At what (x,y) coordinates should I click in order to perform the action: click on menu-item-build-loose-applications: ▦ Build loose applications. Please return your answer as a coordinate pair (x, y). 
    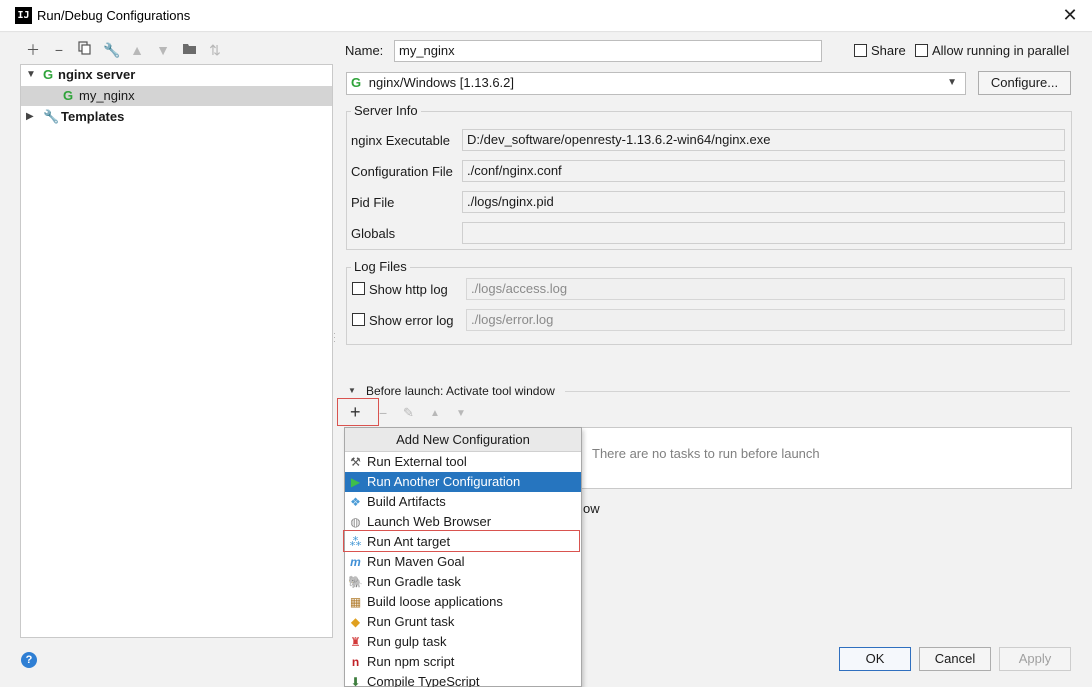
    Looking at the image, I should click on (463, 602).